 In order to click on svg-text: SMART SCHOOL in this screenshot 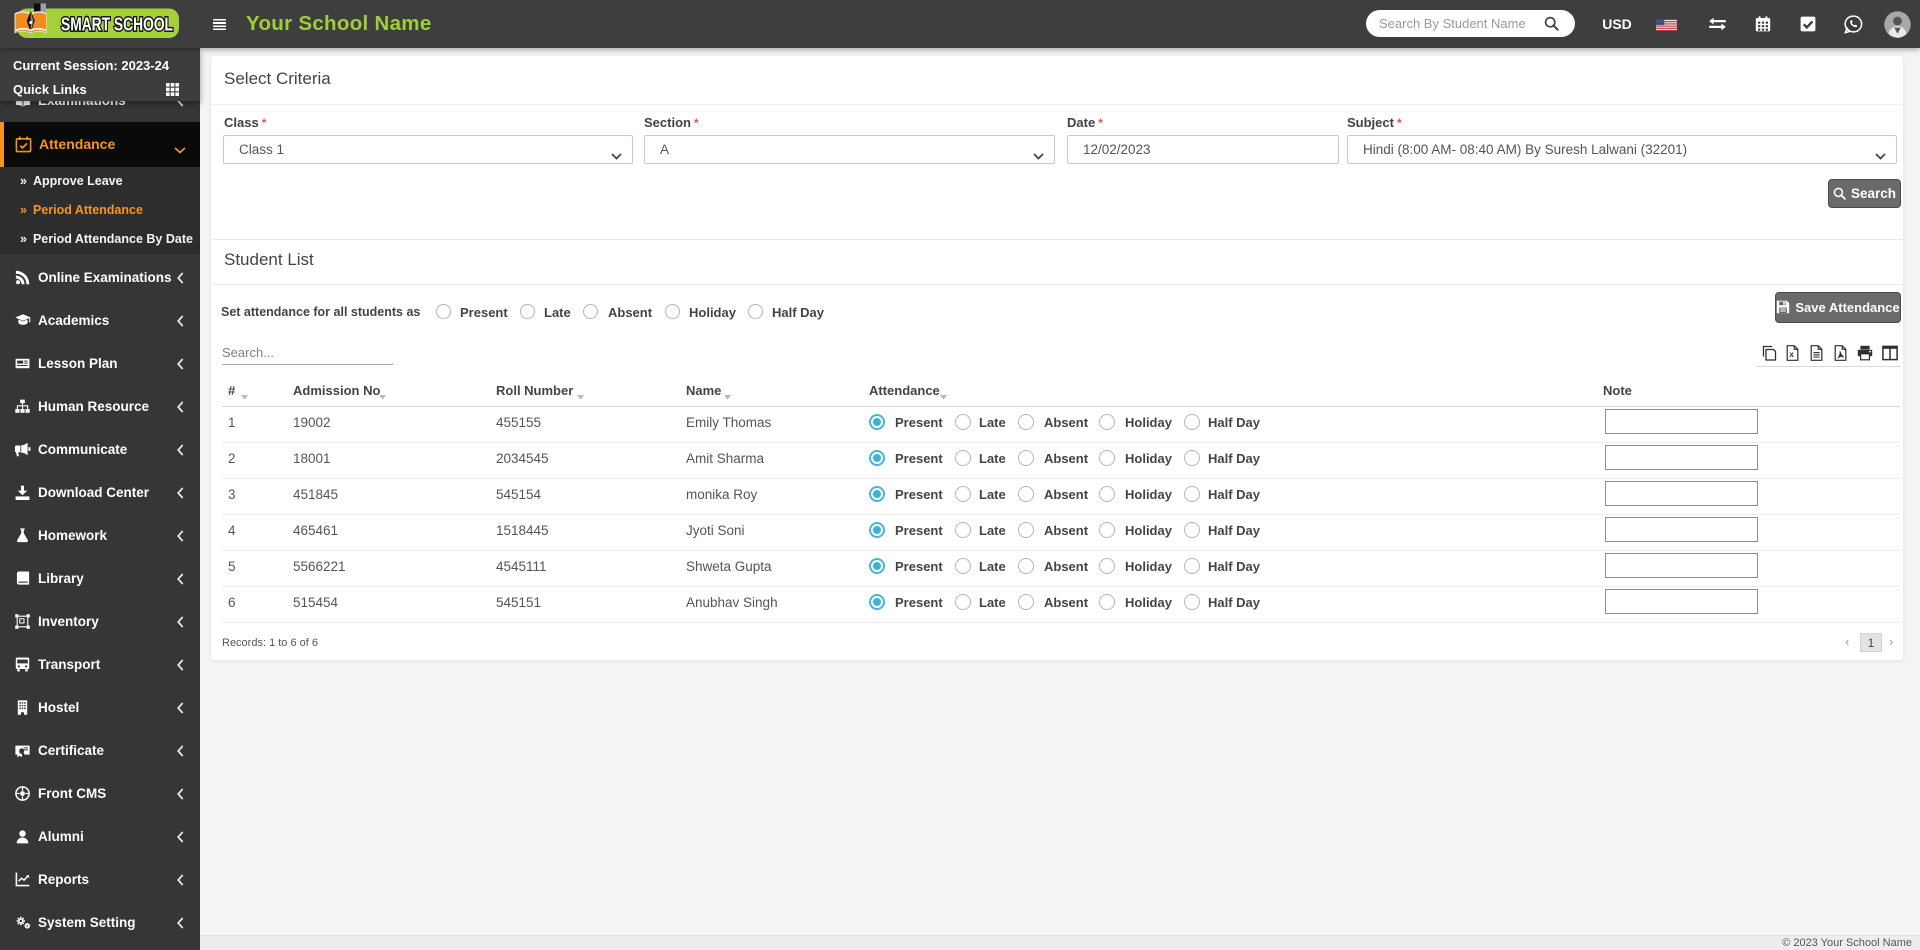, I will do `click(117, 24)`.